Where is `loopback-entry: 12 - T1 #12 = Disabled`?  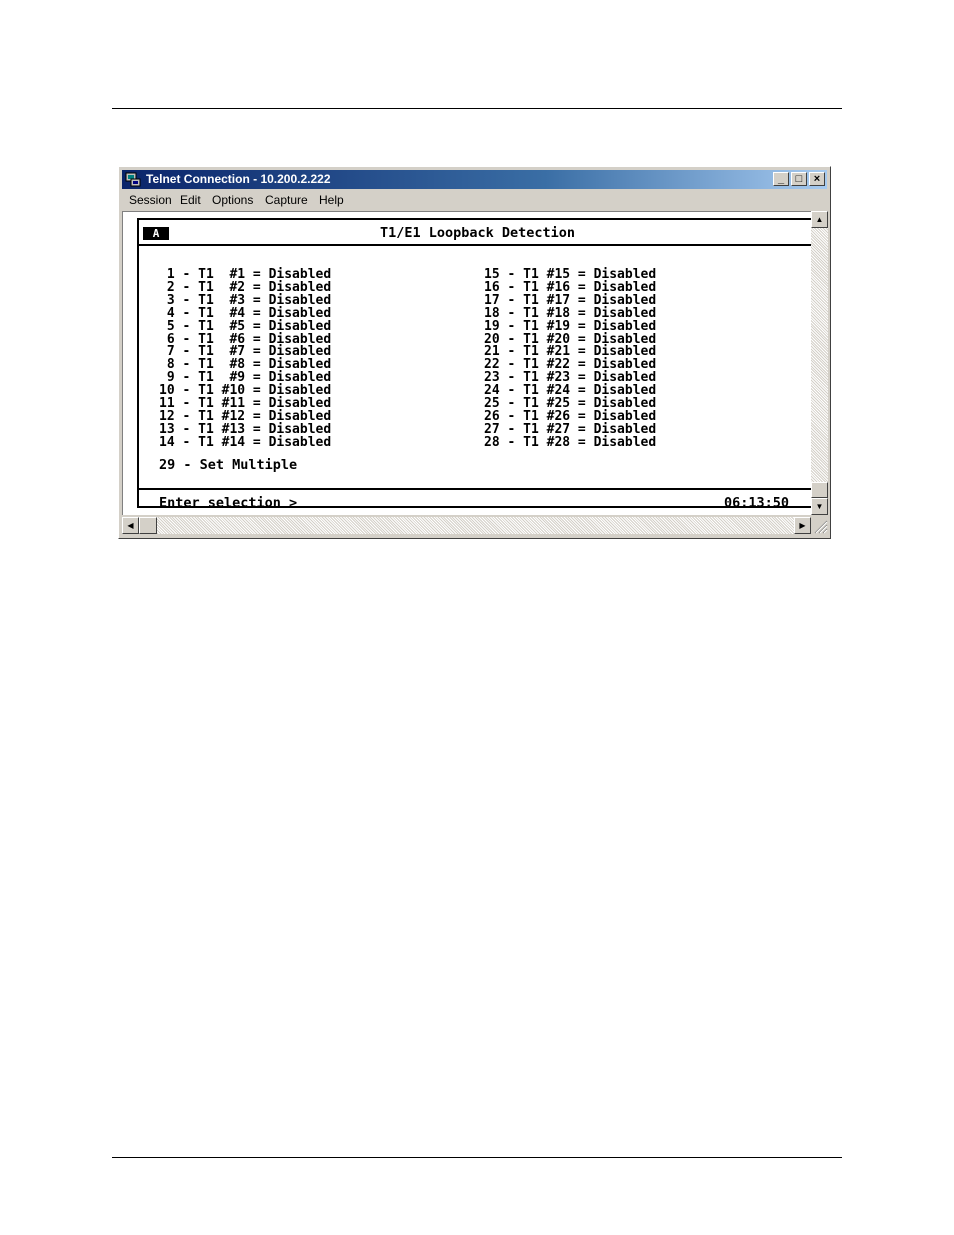 loopback-entry: 12 - T1 #12 = Disabled is located at coordinates (245, 416).